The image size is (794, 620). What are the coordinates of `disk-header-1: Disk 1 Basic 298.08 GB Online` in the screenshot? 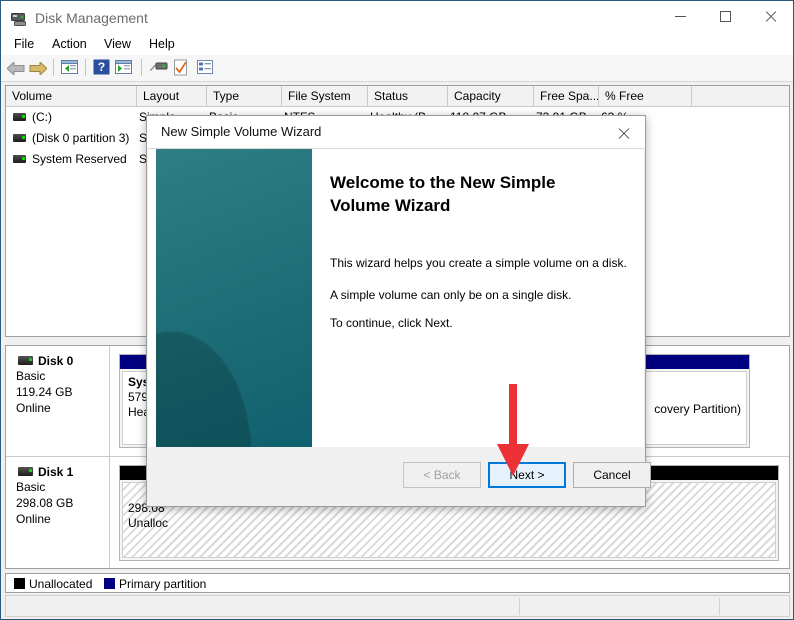 It's located at (58, 512).